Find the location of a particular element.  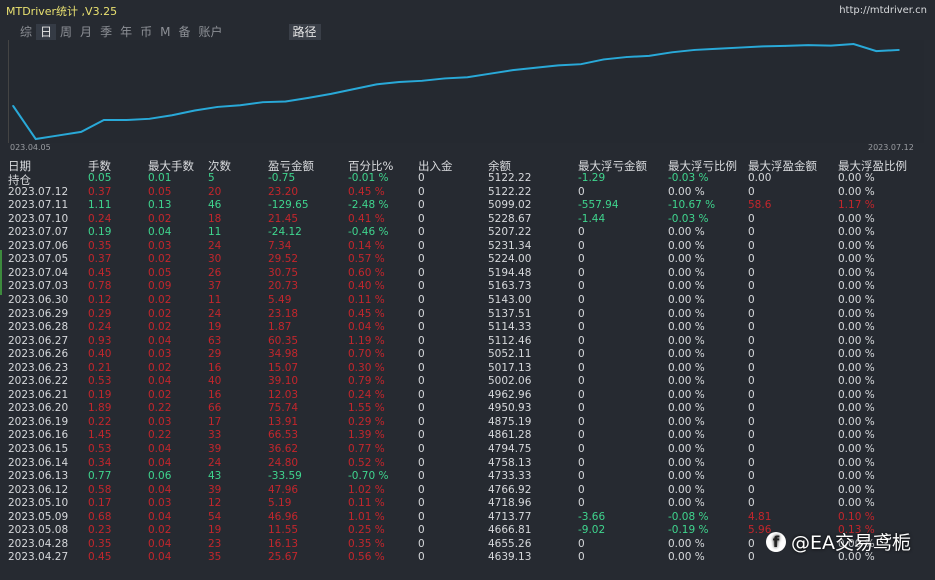

table-cell: 2023.07.03 is located at coordinates (38, 286).